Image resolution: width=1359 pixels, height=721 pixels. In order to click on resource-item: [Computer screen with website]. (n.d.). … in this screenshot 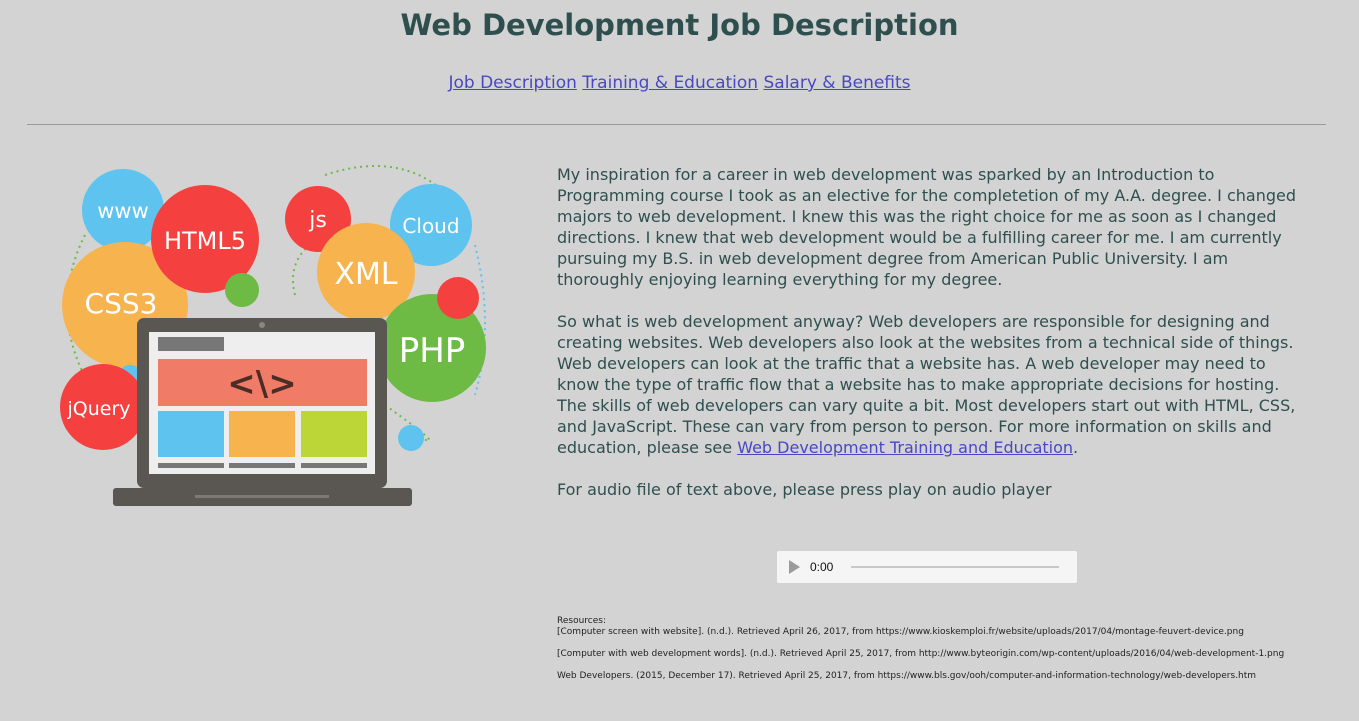, I will do `click(900, 632)`.